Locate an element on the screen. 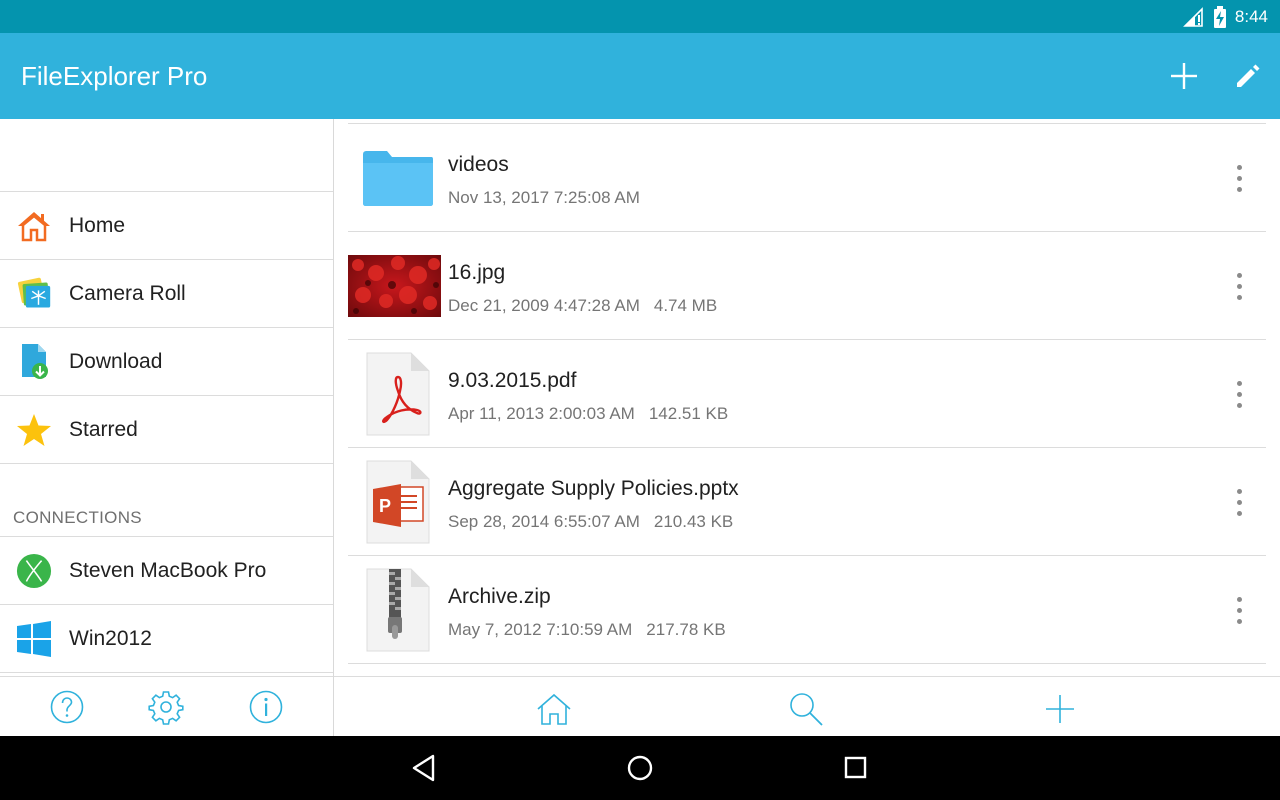 This screenshot has height=800, width=1280. bottom-toolbar is located at coordinates (807, 706).